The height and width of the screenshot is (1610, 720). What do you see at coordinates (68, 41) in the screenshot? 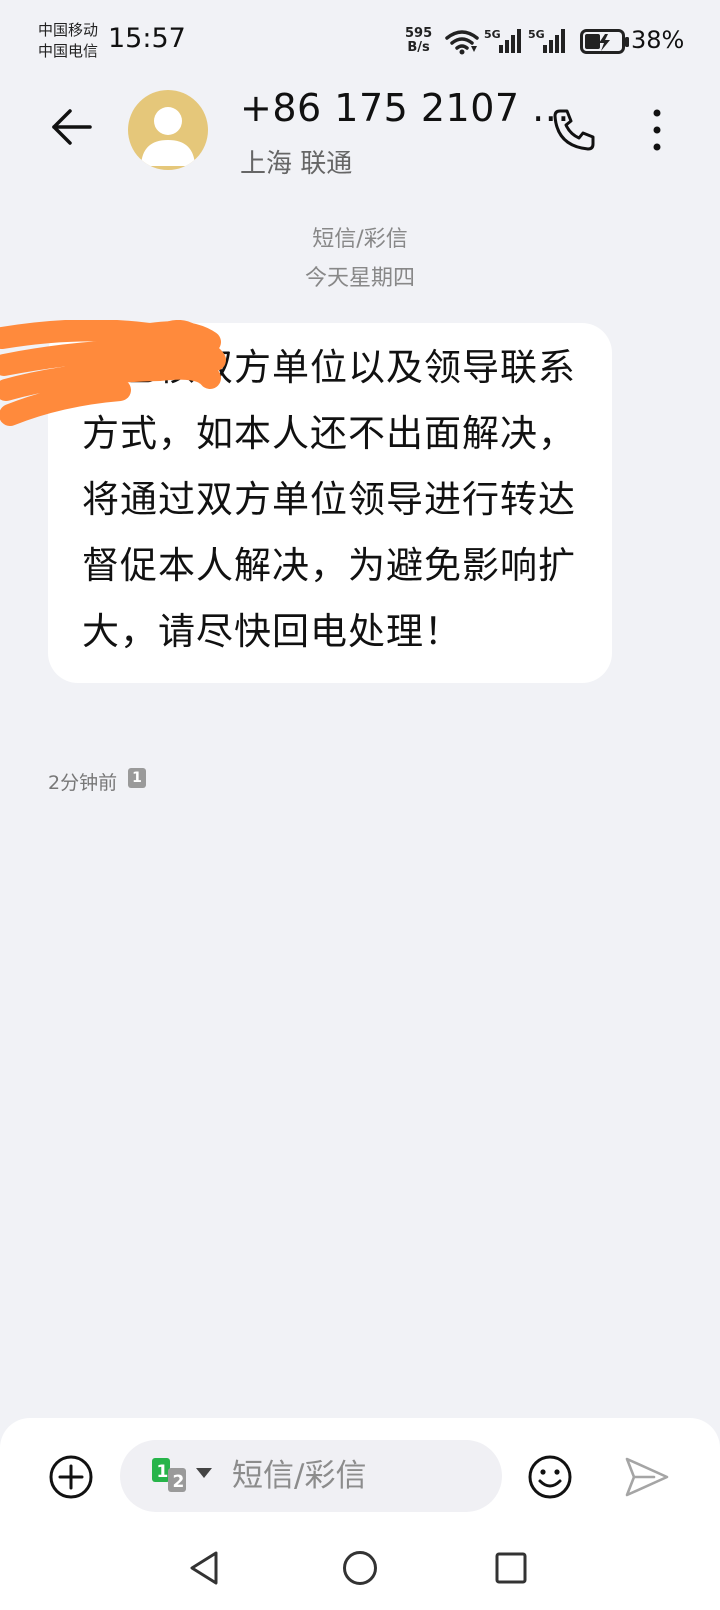
I see `carrier-names: 中国移动 中国电信` at bounding box center [68, 41].